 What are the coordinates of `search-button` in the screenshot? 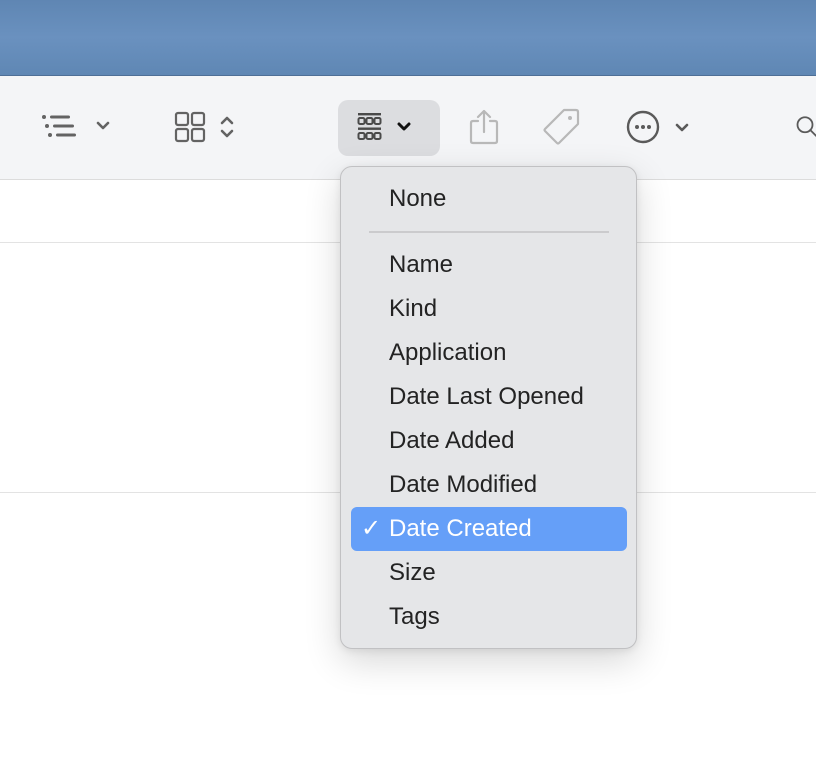 It's located at (803, 127).